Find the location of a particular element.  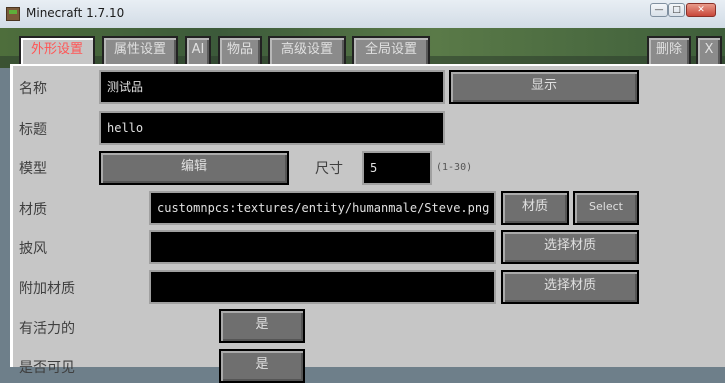

name-label: 名称 is located at coordinates (33, 89).